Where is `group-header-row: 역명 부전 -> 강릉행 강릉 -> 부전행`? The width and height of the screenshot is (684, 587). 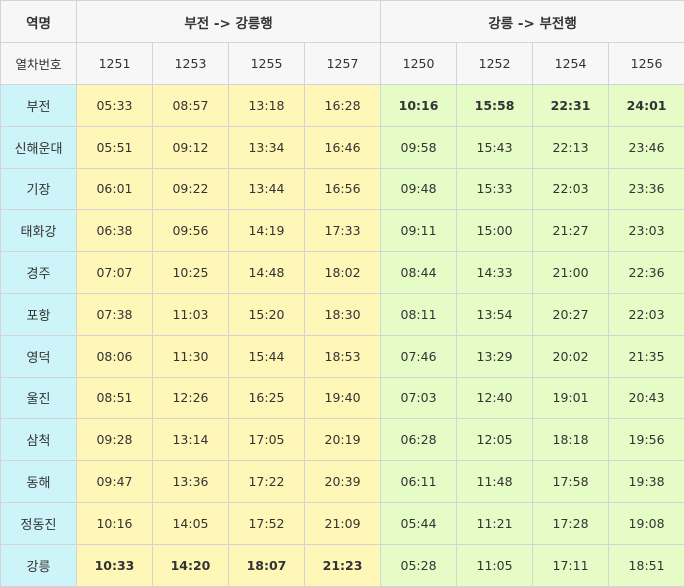 group-header-row: 역명 부전 -> 강릉행 강릉 -> 부전행 is located at coordinates (342, 22).